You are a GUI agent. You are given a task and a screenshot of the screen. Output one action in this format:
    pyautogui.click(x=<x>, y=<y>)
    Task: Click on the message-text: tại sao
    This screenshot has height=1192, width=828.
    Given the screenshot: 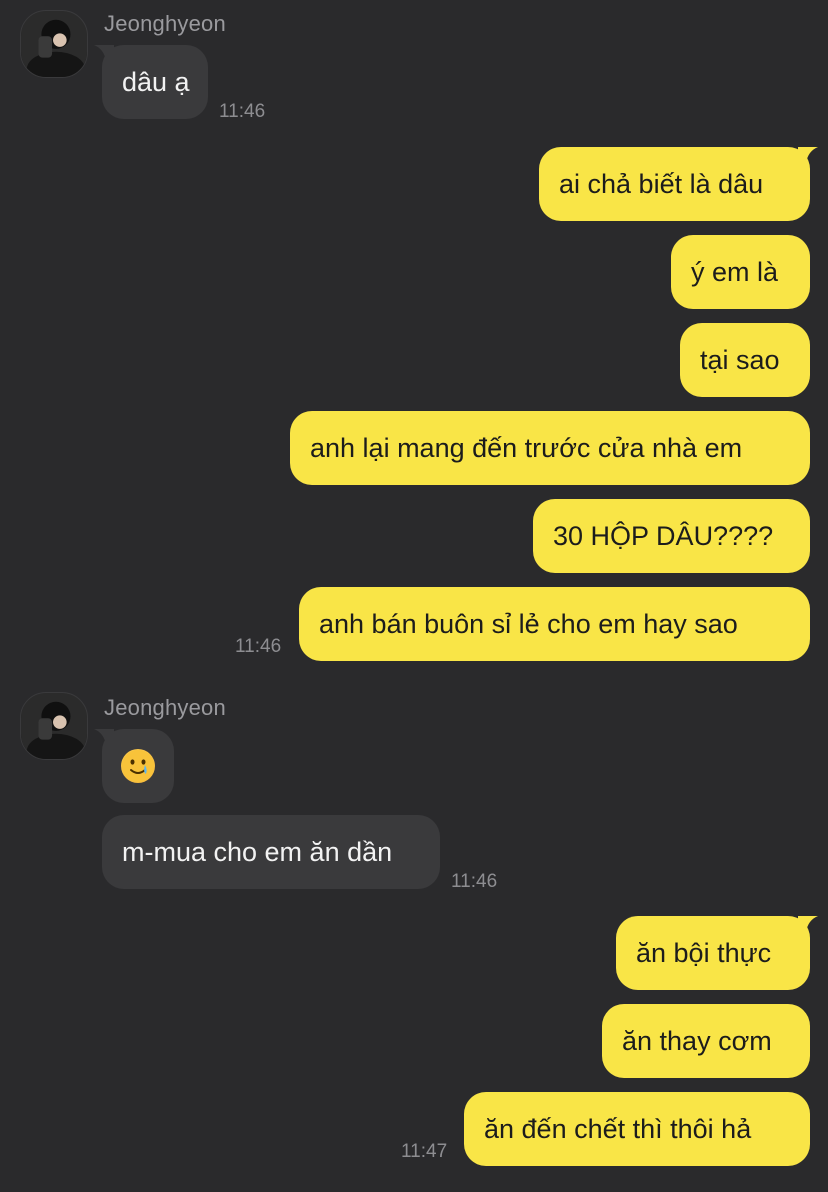 What is the action you would take?
    pyautogui.click(x=740, y=359)
    